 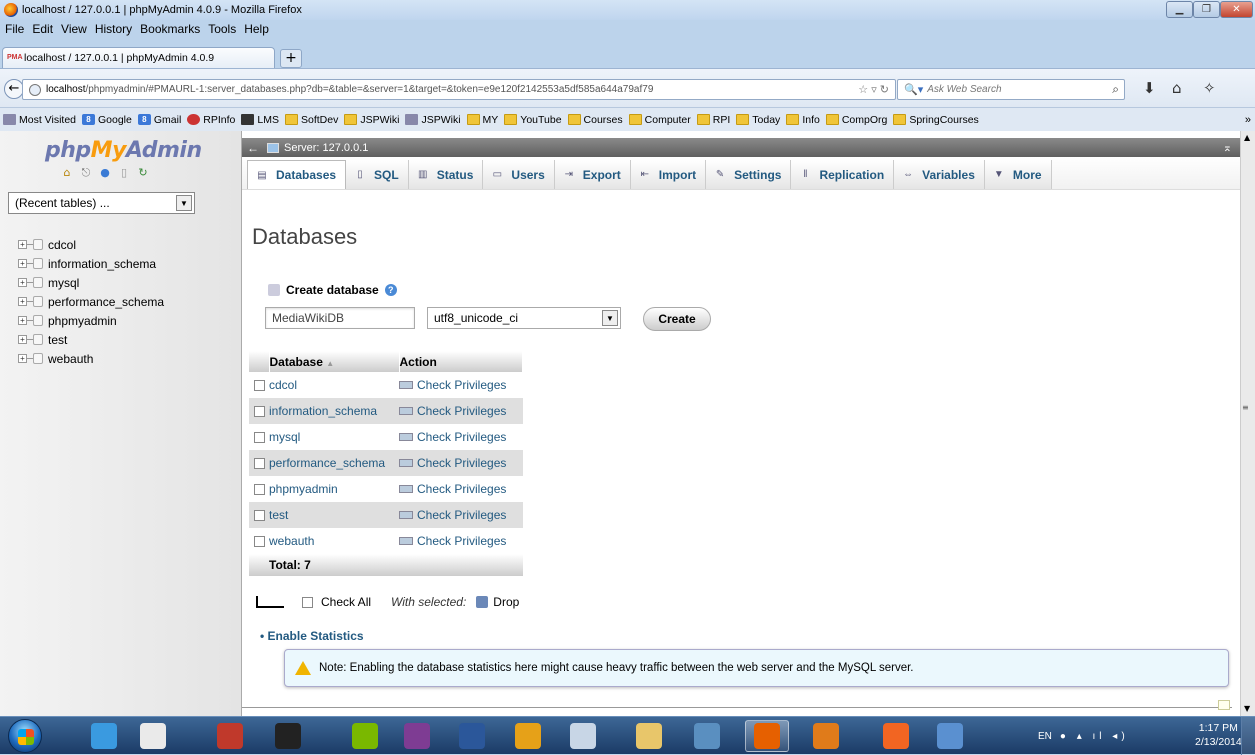 What do you see at coordinates (91, 358) in the screenshot?
I see `sidebar-db-webauth: + webauth` at bounding box center [91, 358].